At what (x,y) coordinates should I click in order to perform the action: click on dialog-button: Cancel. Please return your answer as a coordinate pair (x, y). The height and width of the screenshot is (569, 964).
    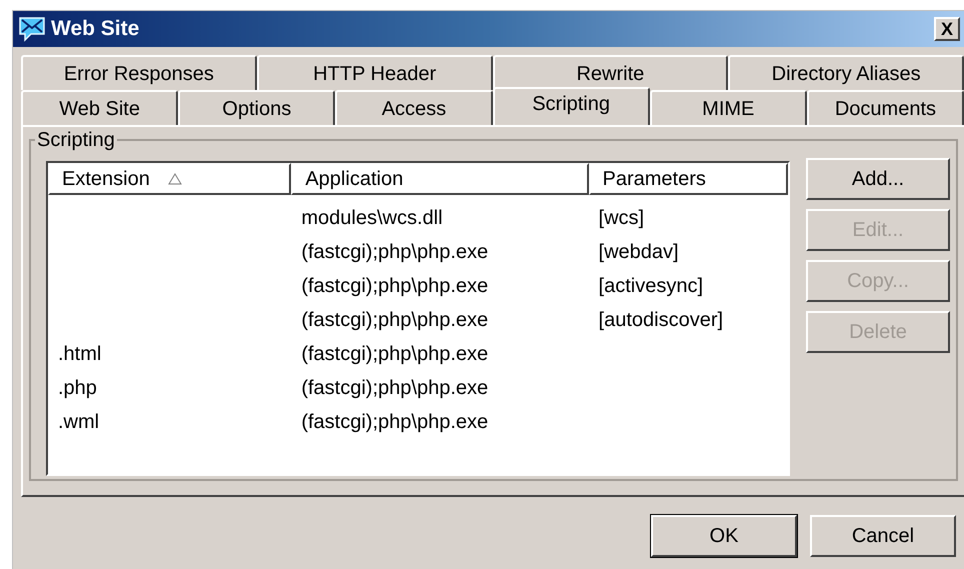
    Looking at the image, I should click on (883, 536).